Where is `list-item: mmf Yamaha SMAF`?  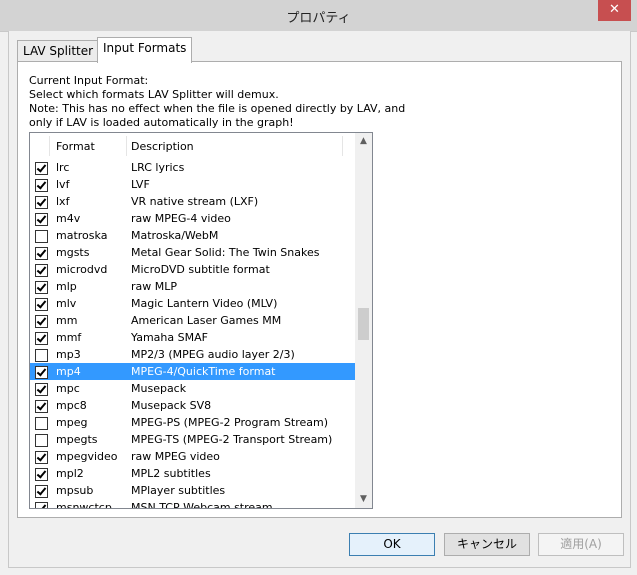 list-item: mmf Yamaha SMAF is located at coordinates (192, 337).